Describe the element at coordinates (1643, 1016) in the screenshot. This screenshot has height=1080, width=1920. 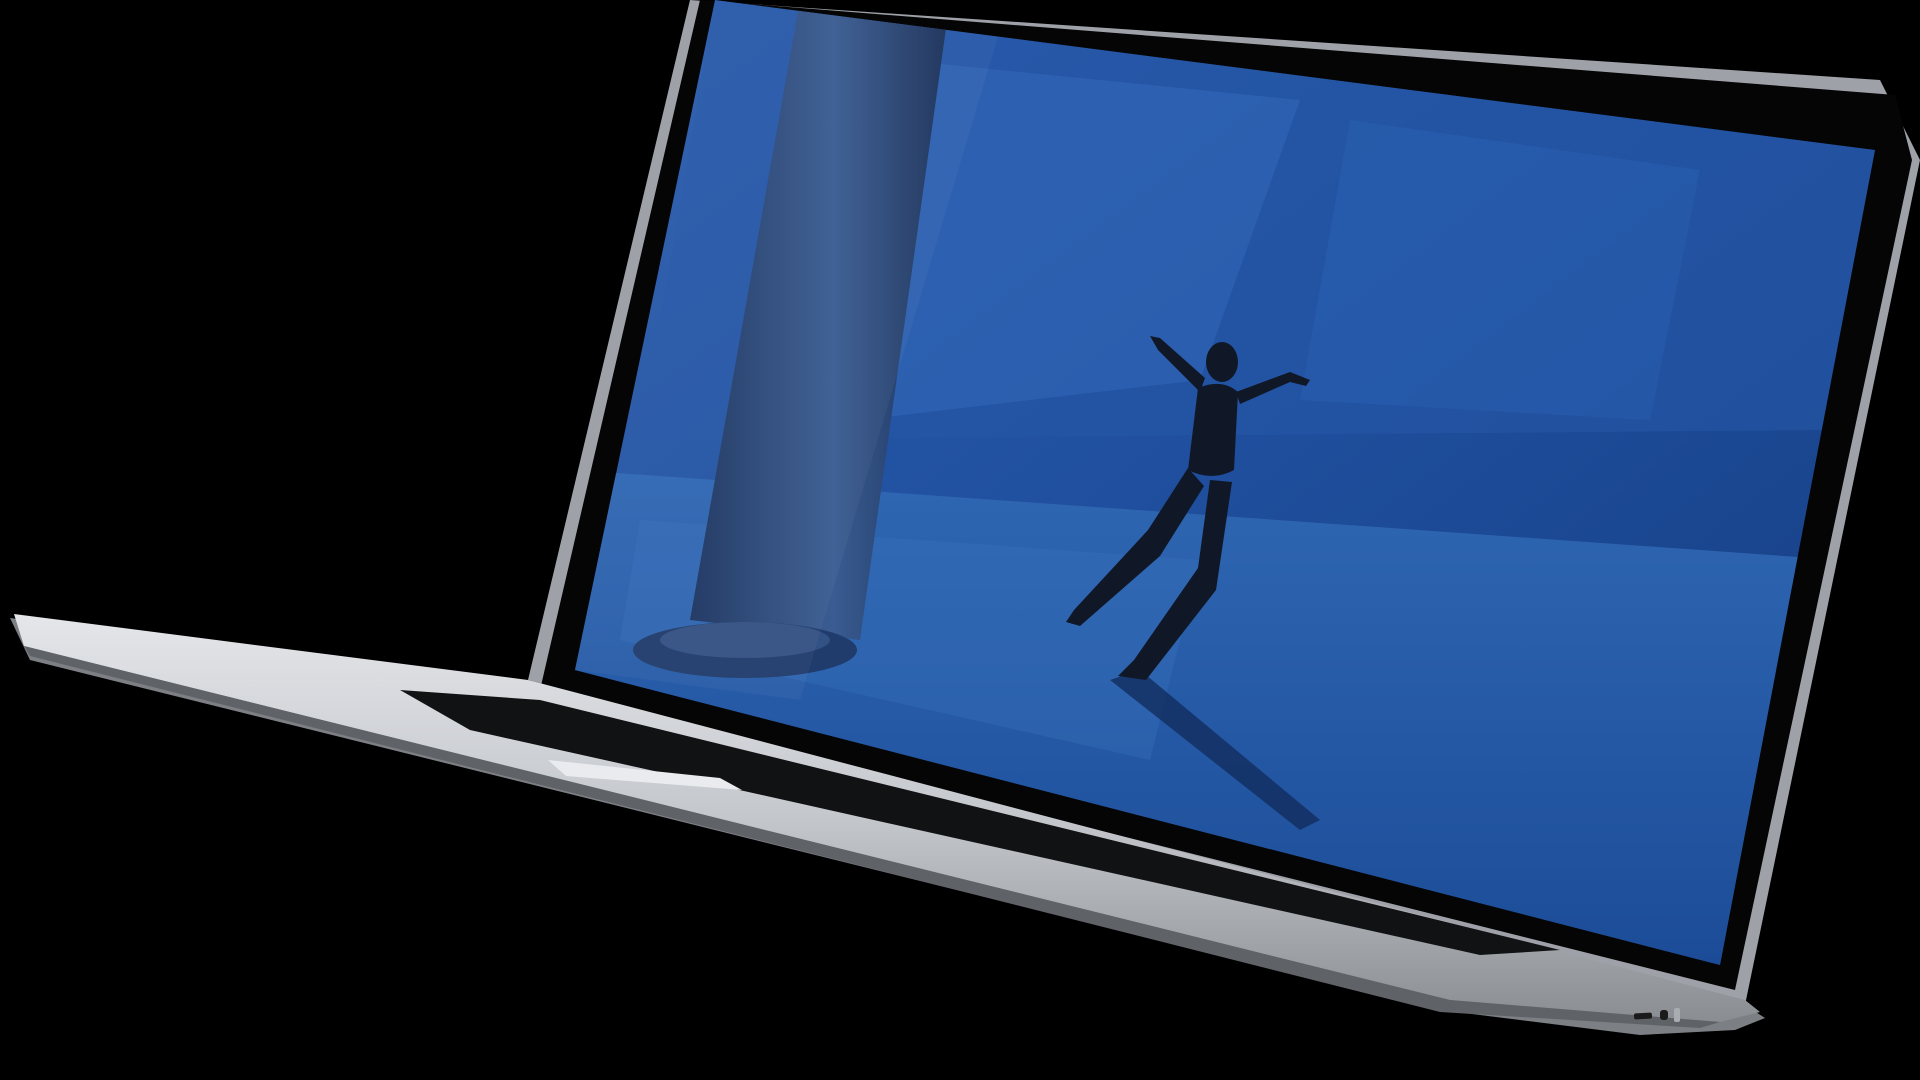
I see `usb-port-icon` at that location.